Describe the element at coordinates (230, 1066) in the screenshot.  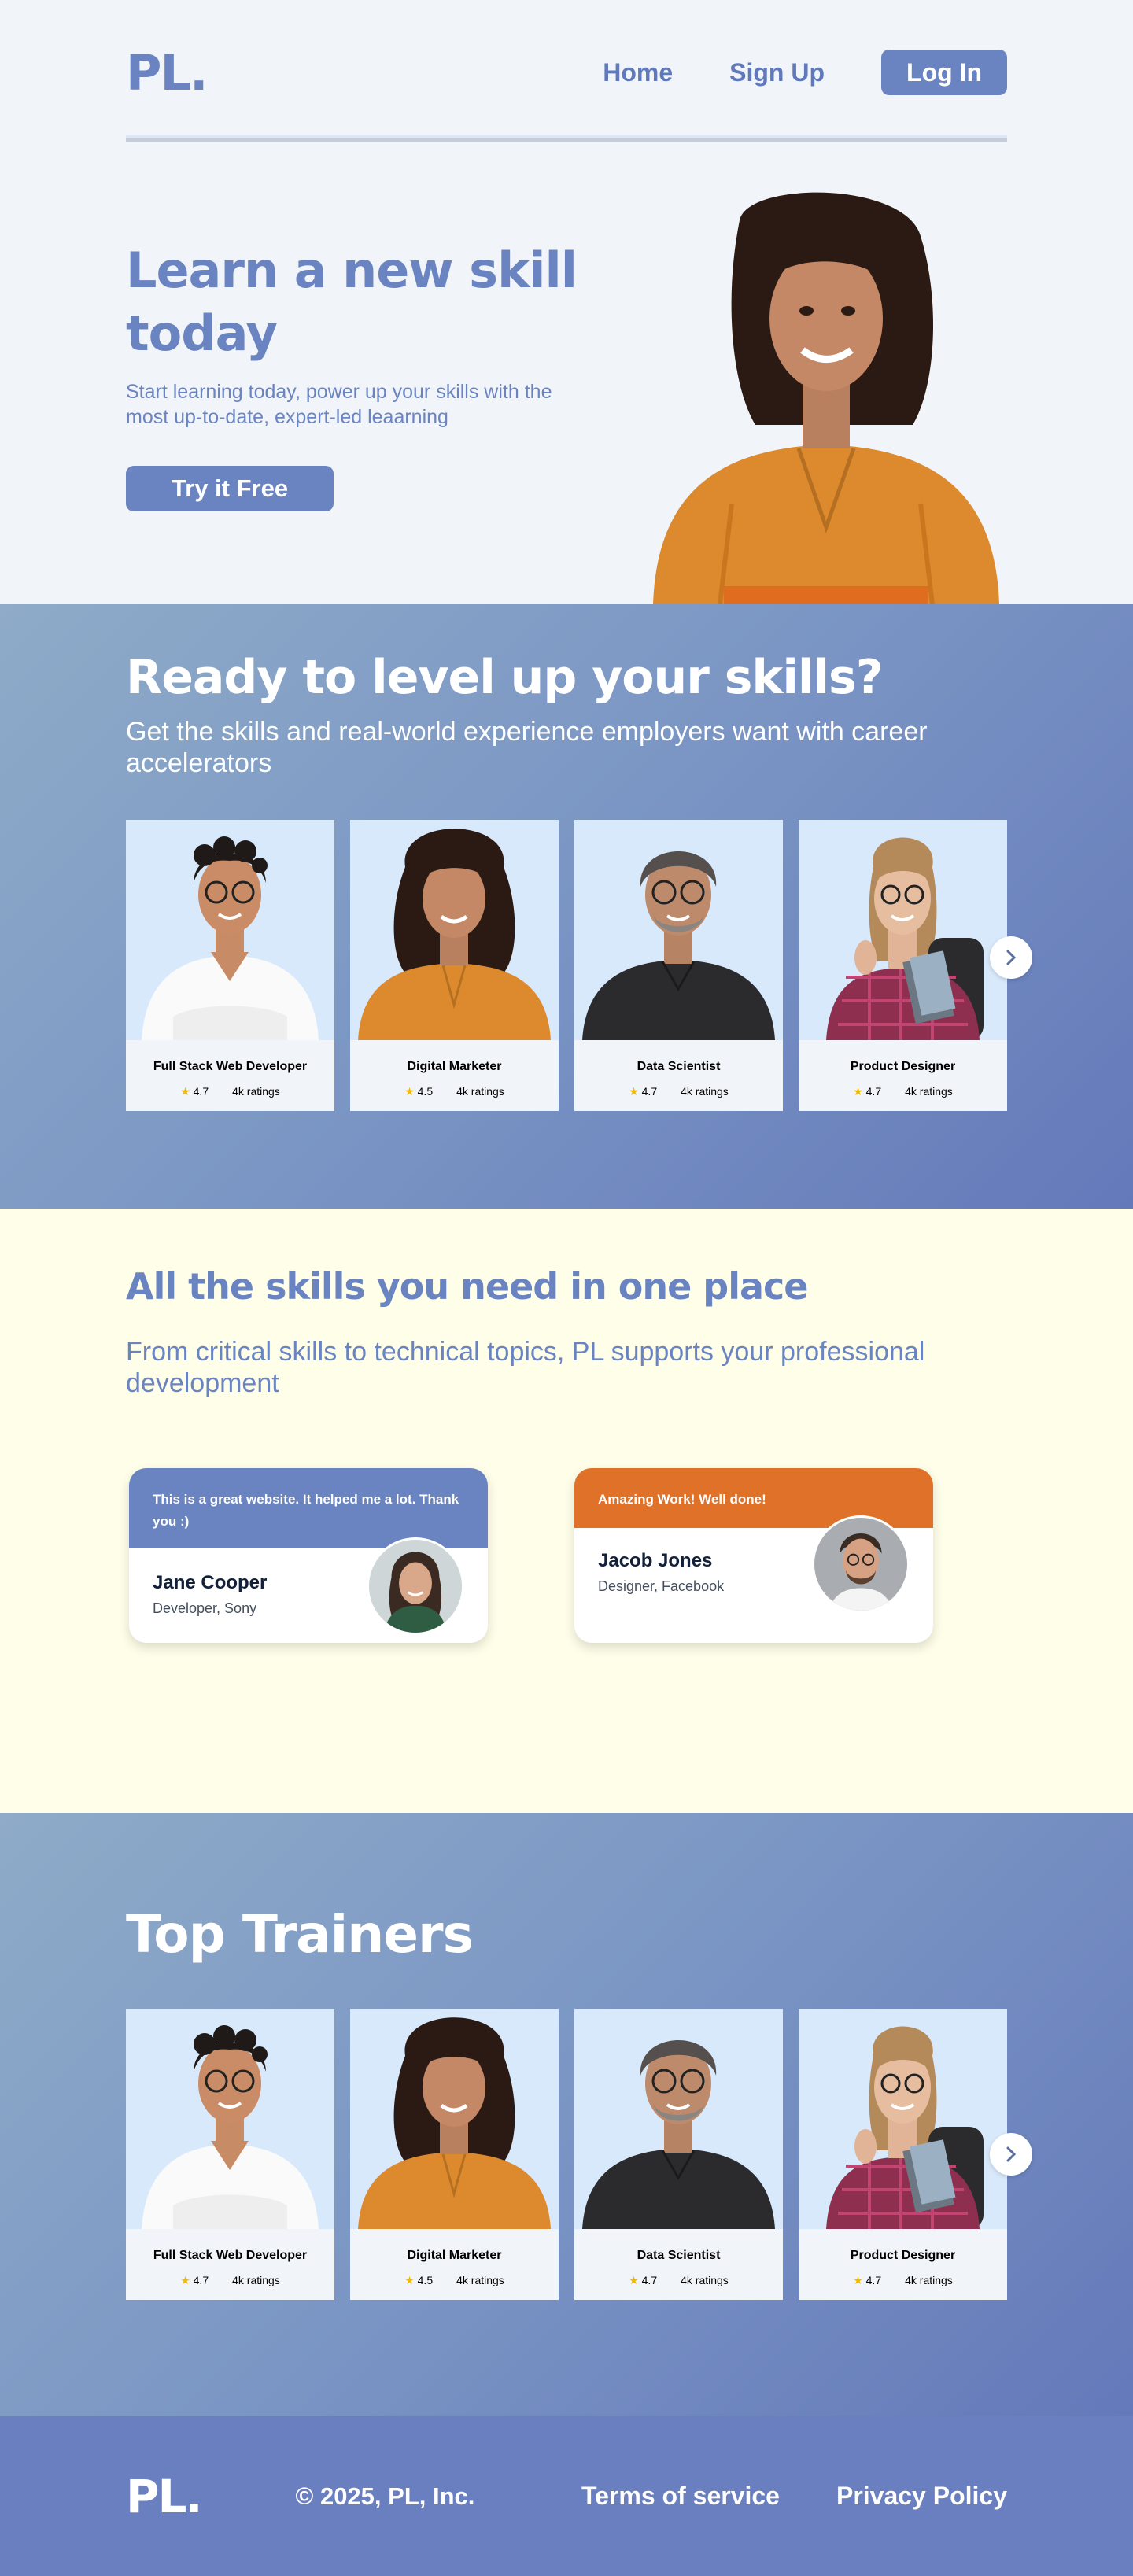
I see `course-title: Full Stack Web Developer` at that location.